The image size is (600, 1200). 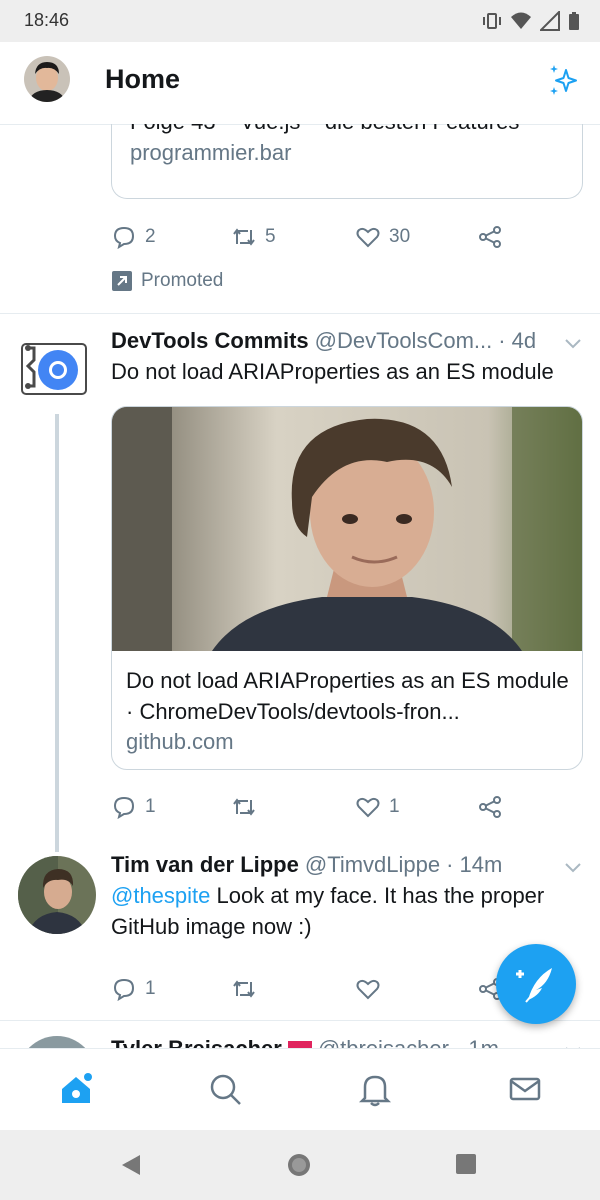 What do you see at coordinates (525, 1089) in the screenshot?
I see `messages-envelope-icon` at bounding box center [525, 1089].